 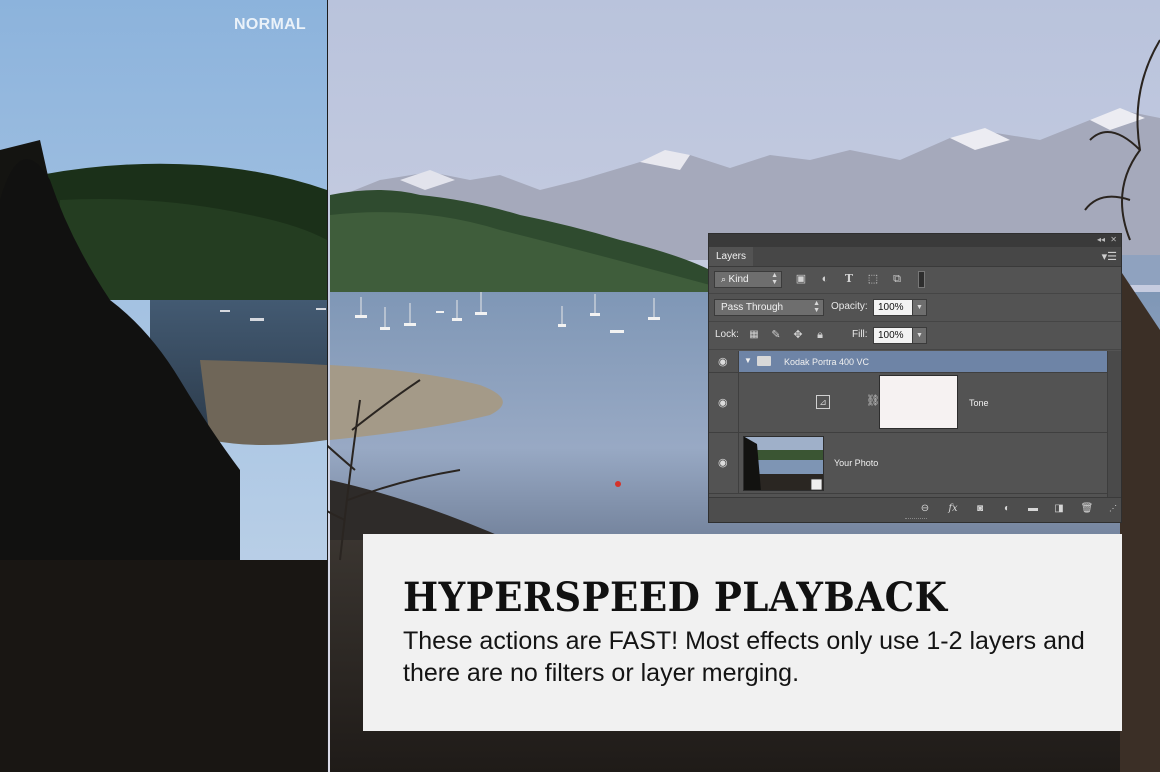 What do you see at coordinates (823, 402) in the screenshot?
I see `adjustment-layer-icon: ⊿` at bounding box center [823, 402].